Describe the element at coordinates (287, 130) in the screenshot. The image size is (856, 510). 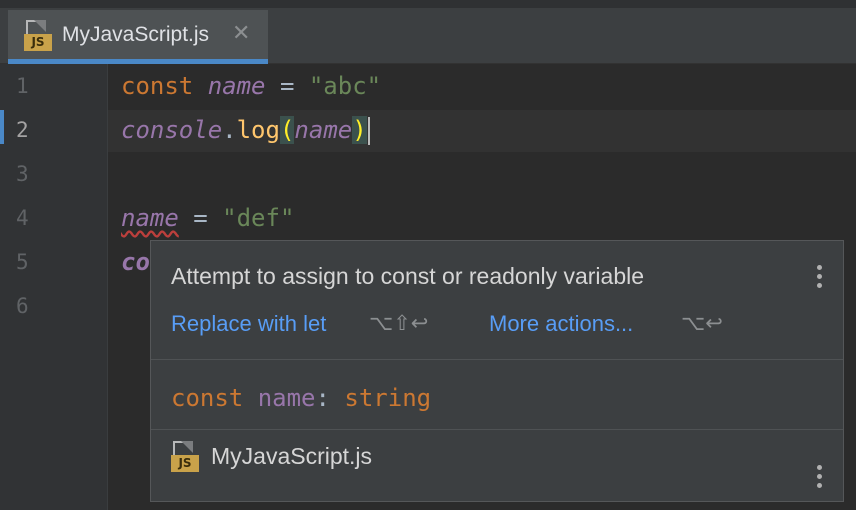
I see `open-paren-highlight: (` at that location.